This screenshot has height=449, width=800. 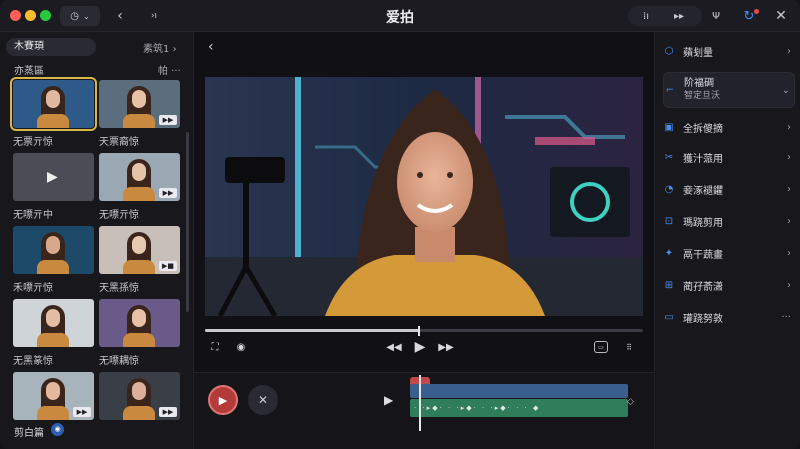 What do you see at coordinates (160, 47) in the screenshot?
I see `sort-dropdown: 素筑1 ›` at bounding box center [160, 47].